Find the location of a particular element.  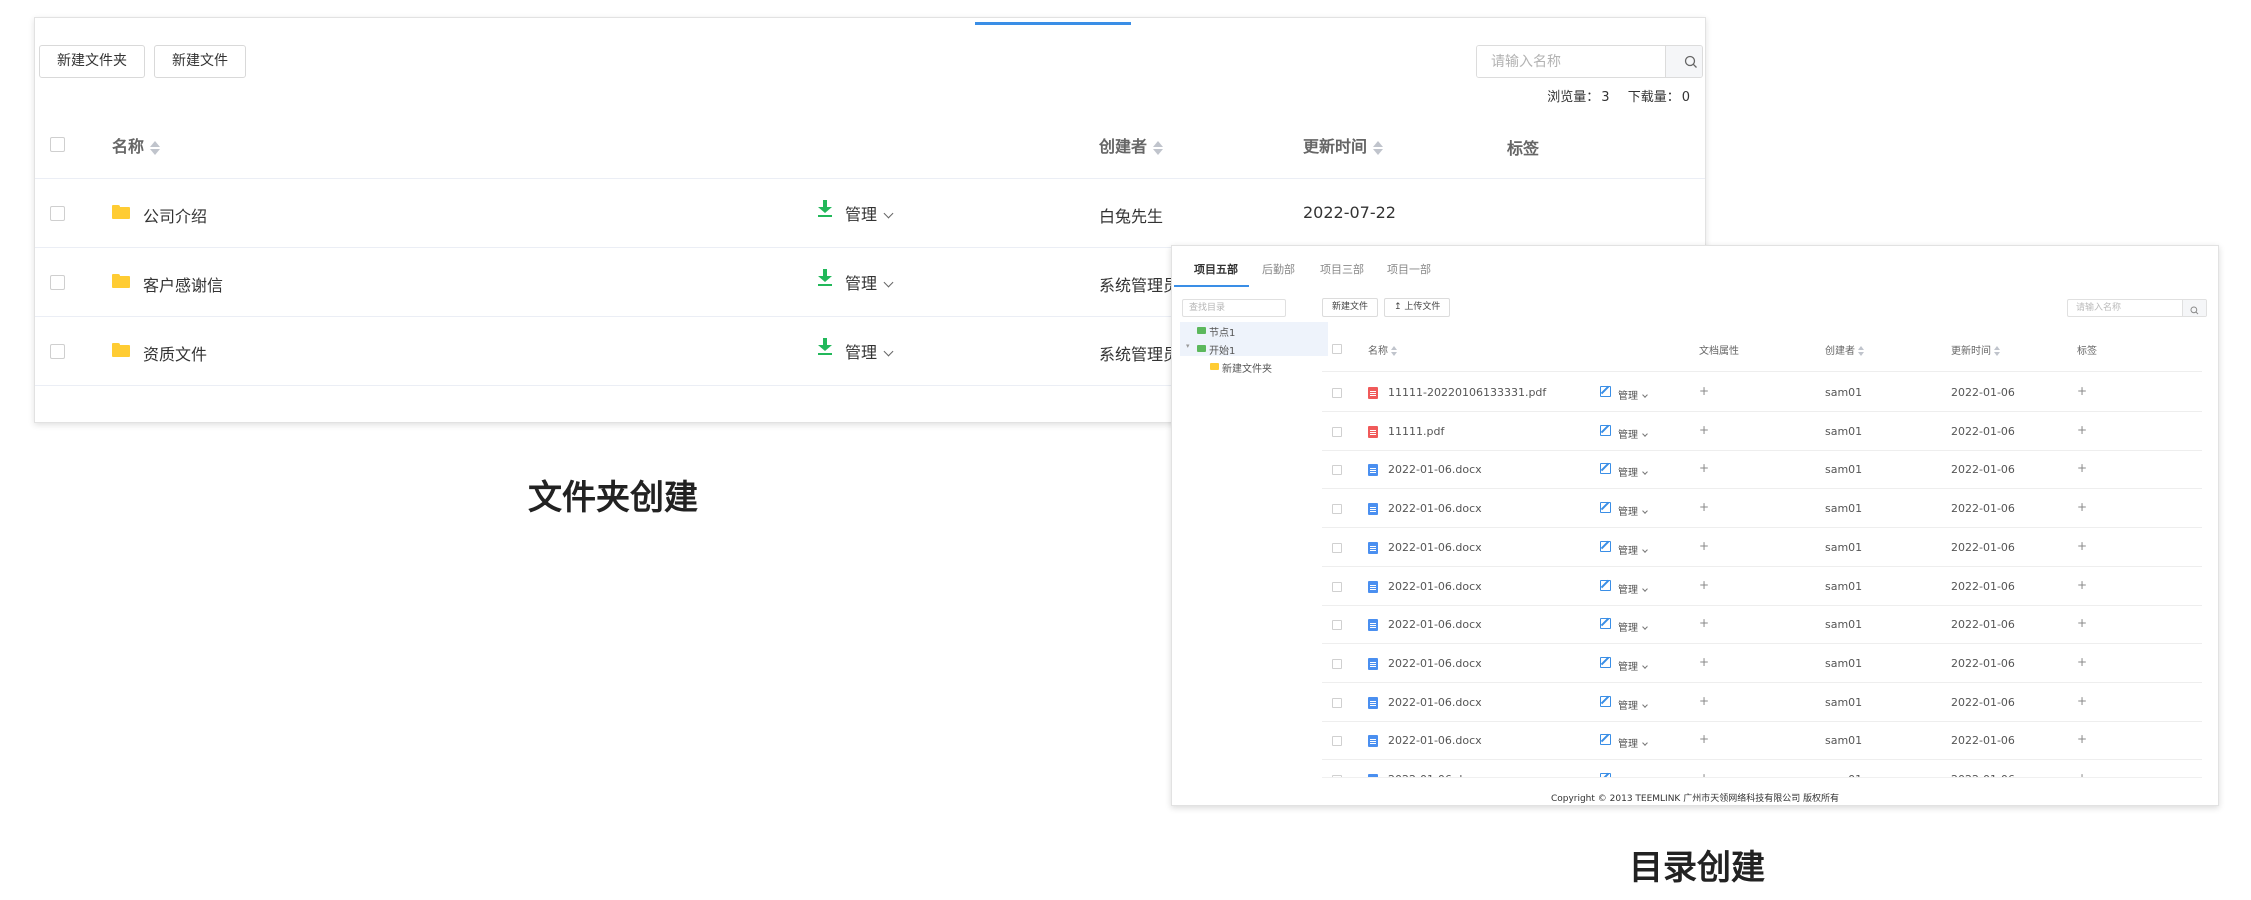

tab-logistics: 后勤部 is located at coordinates (1278, 269).